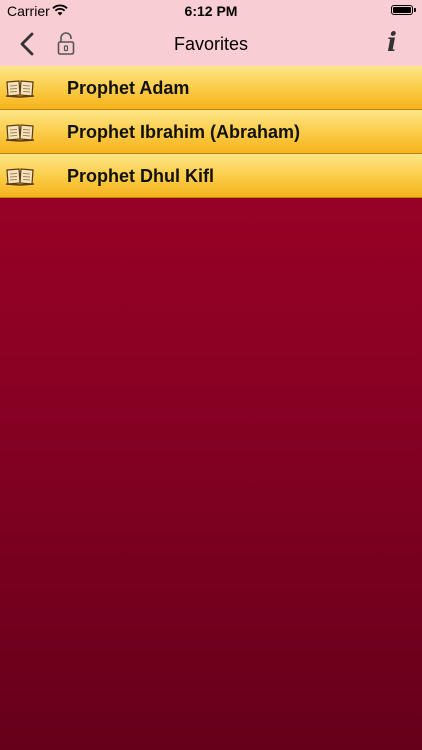 The width and height of the screenshot is (422, 750). I want to click on list-item-label: Prophet Dhul Kifl, so click(140, 176).